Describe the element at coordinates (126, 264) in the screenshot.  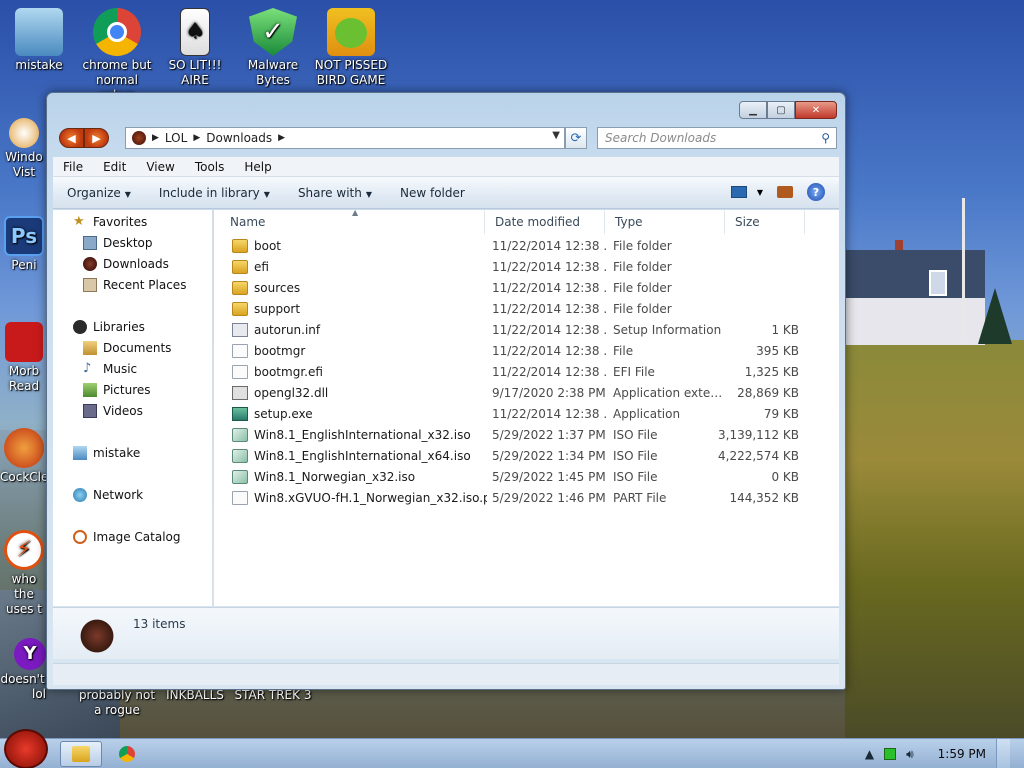
I see `nav-downloads: Downloads` at that location.